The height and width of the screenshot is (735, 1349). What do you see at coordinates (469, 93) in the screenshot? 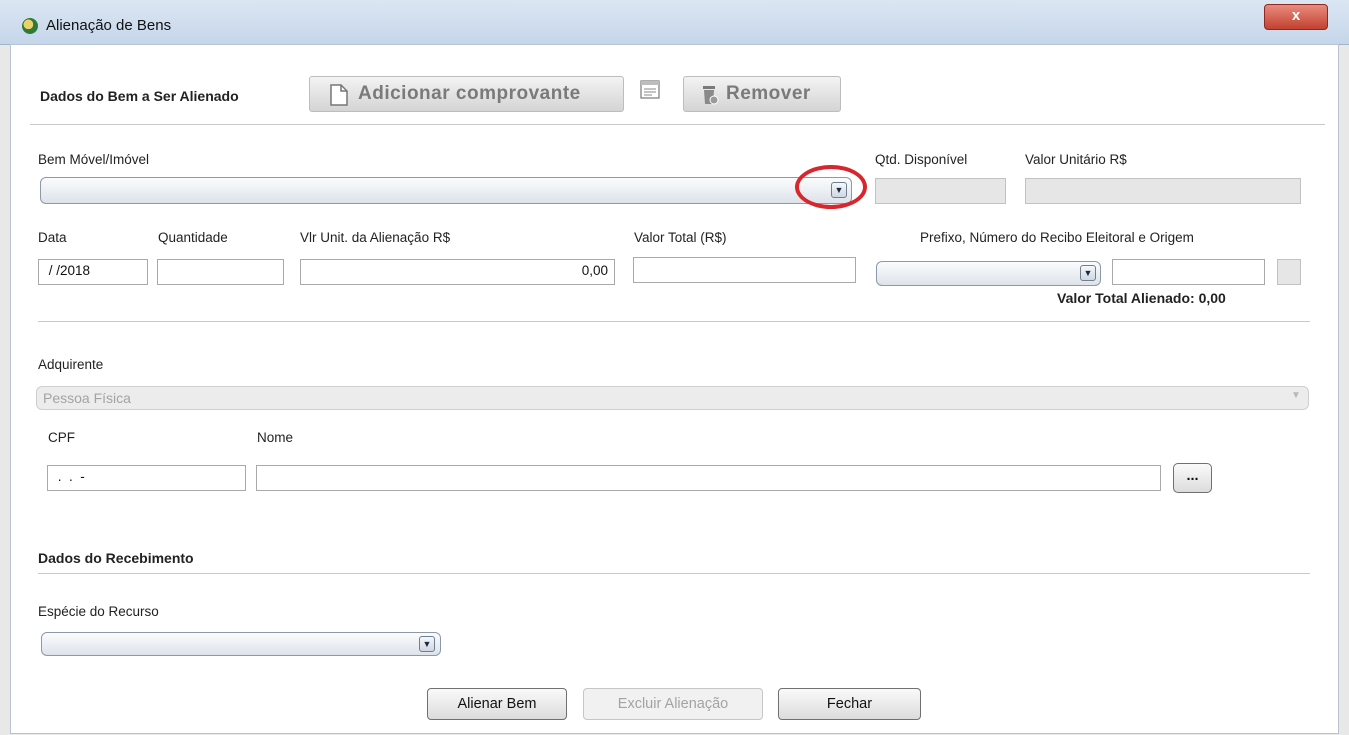
I see `add-receipt-label: Adicionar comprovante` at bounding box center [469, 93].